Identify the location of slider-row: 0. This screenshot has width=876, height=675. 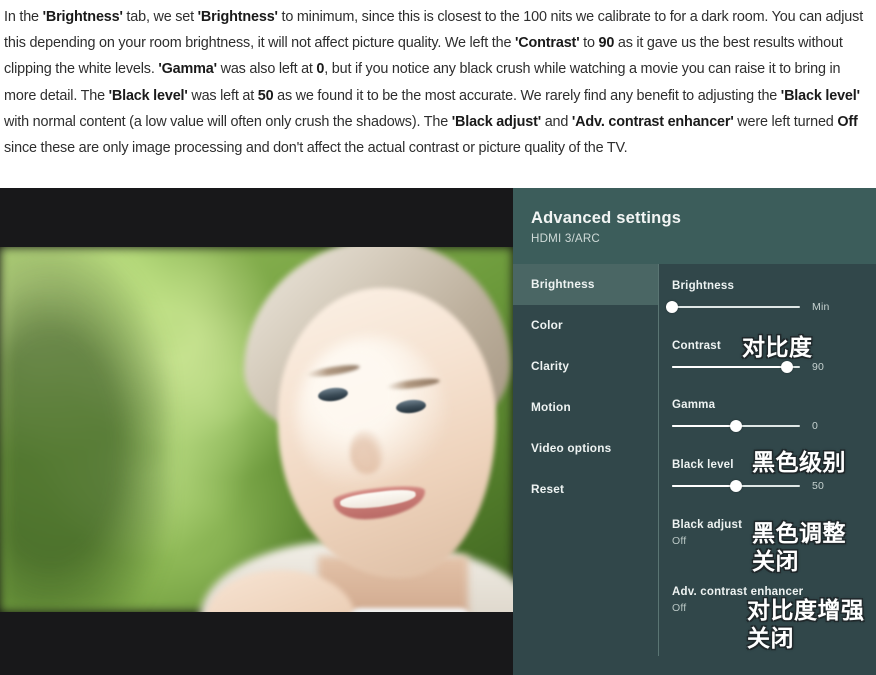
(774, 426).